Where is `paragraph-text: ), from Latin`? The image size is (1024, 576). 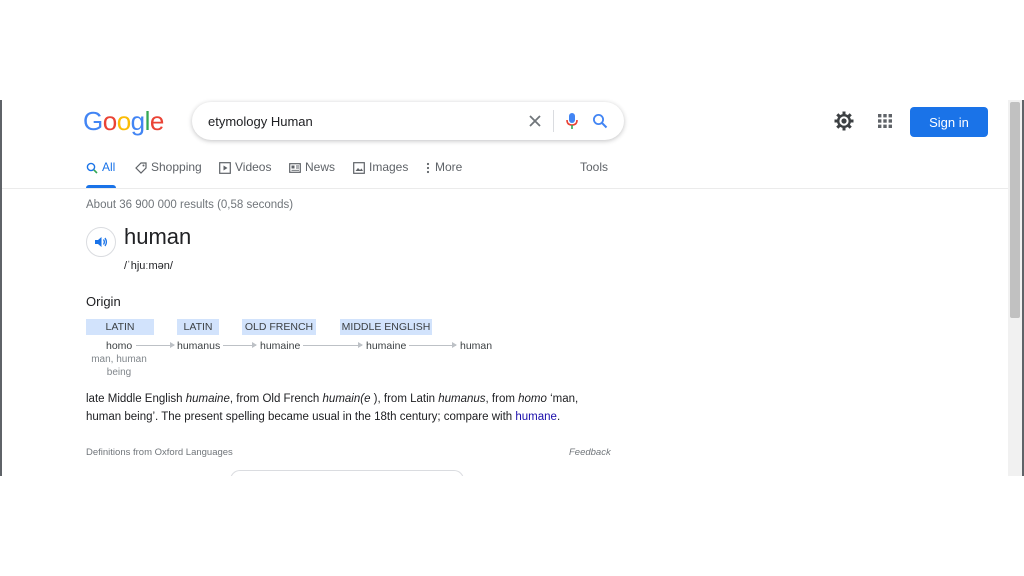
paragraph-text: ), from Latin is located at coordinates (404, 399).